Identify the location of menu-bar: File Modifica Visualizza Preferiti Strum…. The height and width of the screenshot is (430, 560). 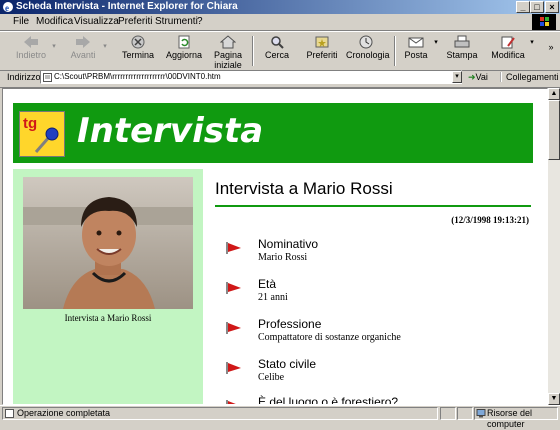
(280, 22).